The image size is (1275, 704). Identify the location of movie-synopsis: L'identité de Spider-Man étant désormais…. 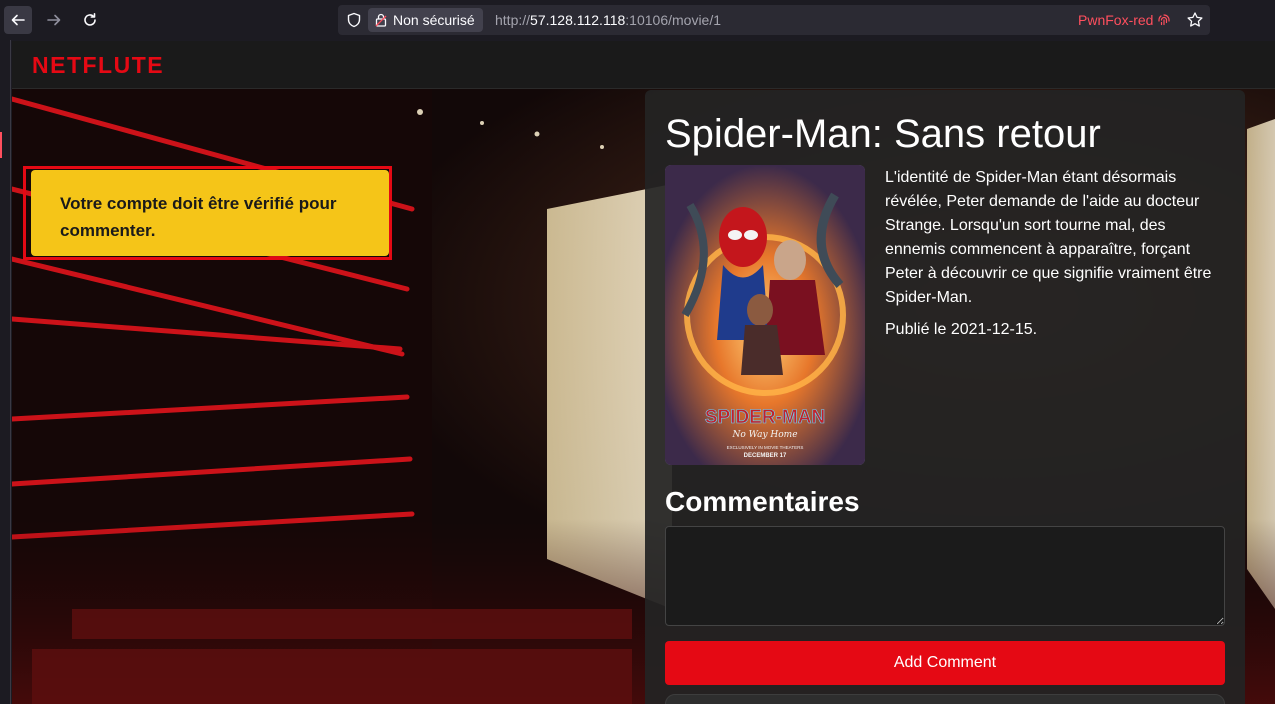
(1048, 237).